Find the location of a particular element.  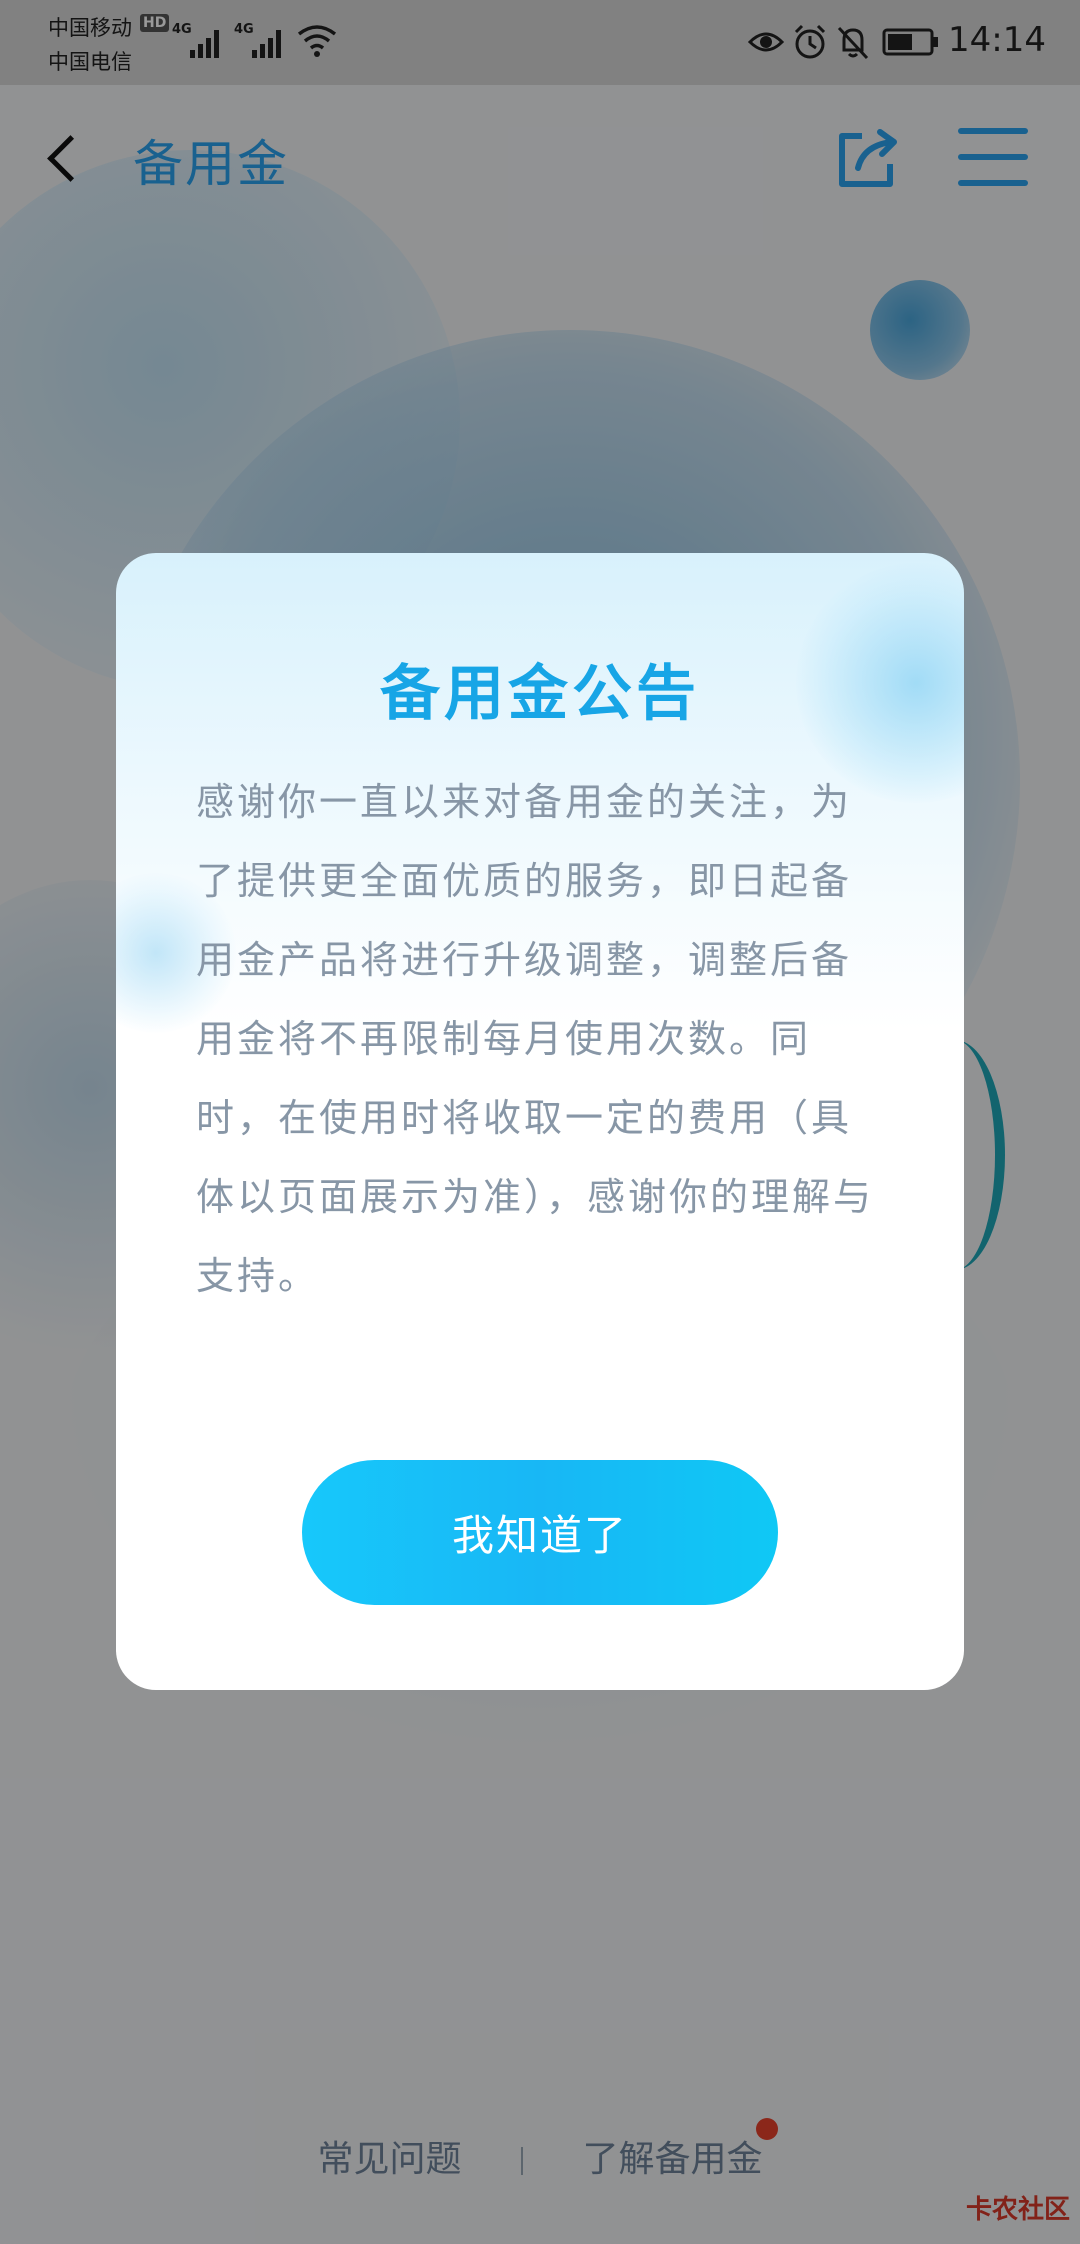

confirm-button: 我知道了 is located at coordinates (540, 1532).